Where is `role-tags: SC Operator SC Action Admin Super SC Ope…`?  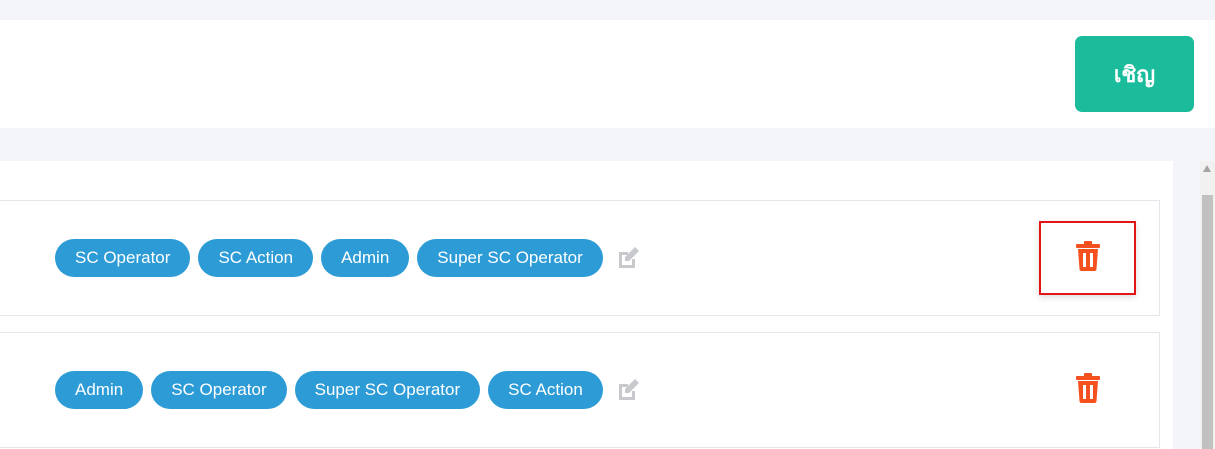
role-tags: SC Operator SC Action Admin Super SC Ope… is located at coordinates (348, 258).